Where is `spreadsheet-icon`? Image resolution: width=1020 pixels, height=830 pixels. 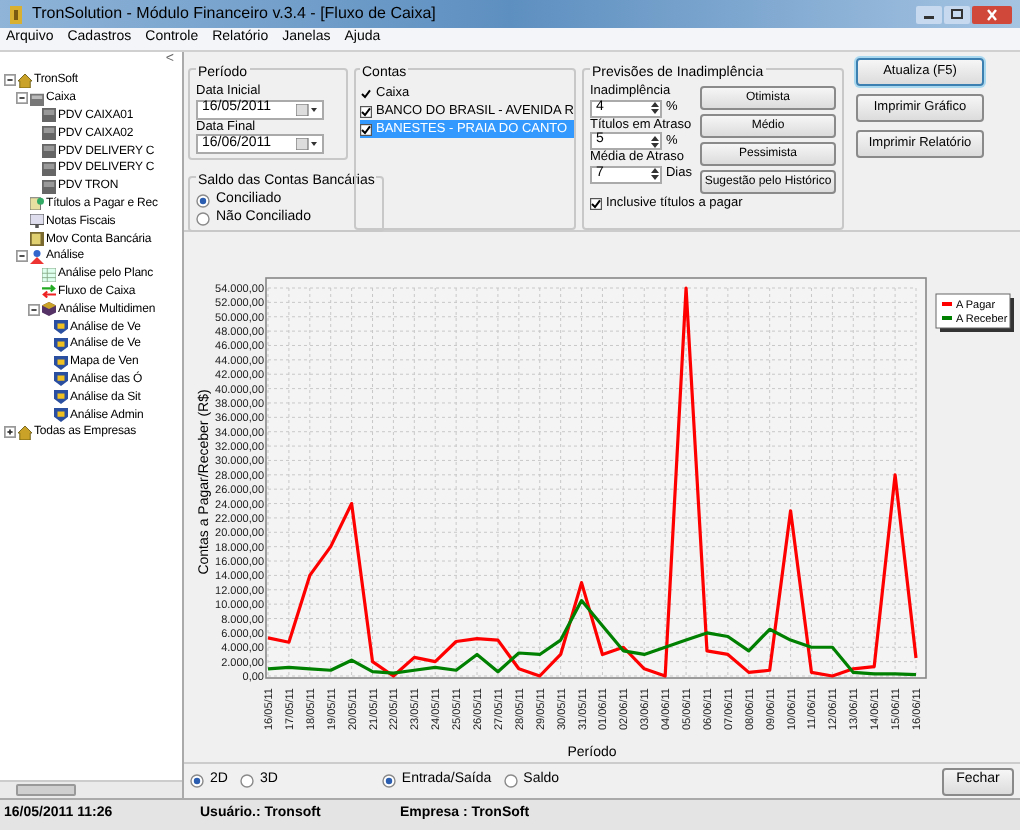
spreadsheet-icon is located at coordinates (49, 274).